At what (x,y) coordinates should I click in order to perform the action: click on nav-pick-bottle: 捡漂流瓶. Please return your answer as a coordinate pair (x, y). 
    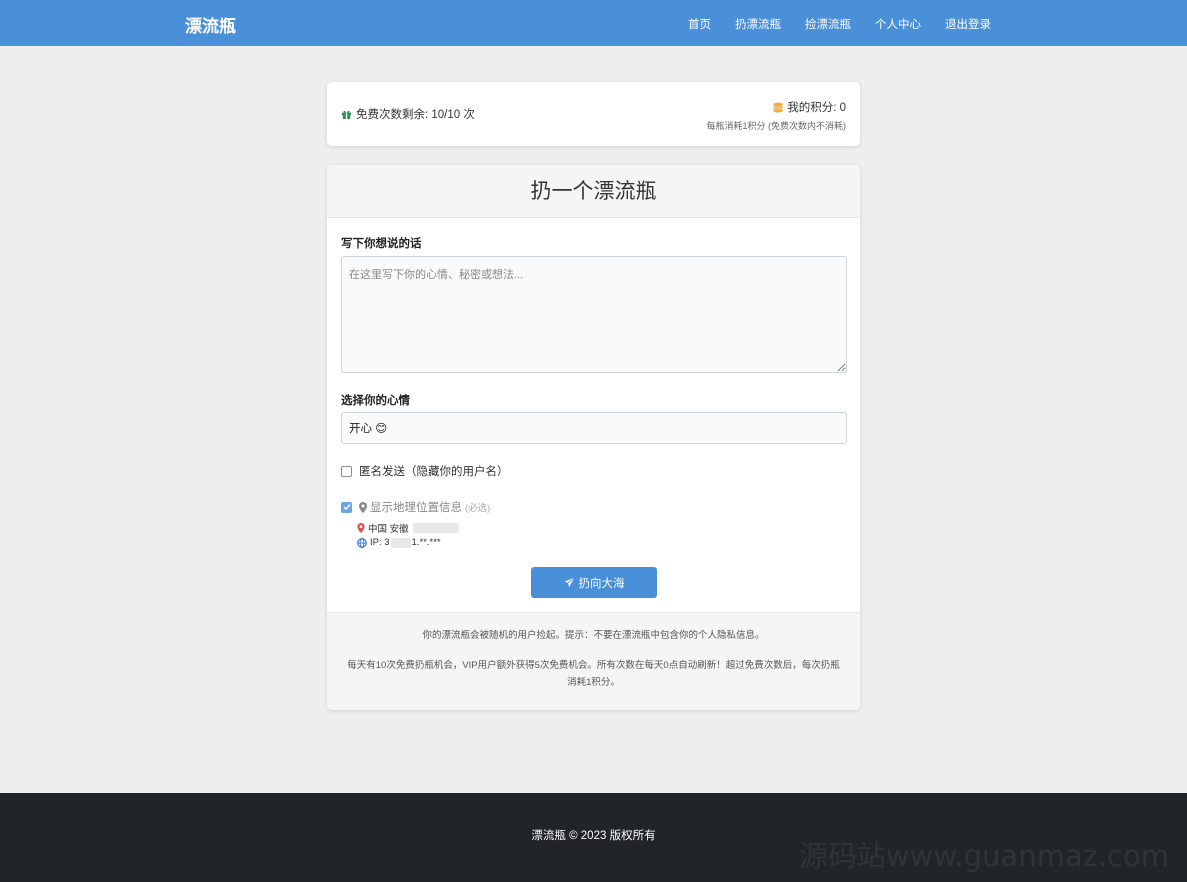
    Looking at the image, I should click on (828, 24).